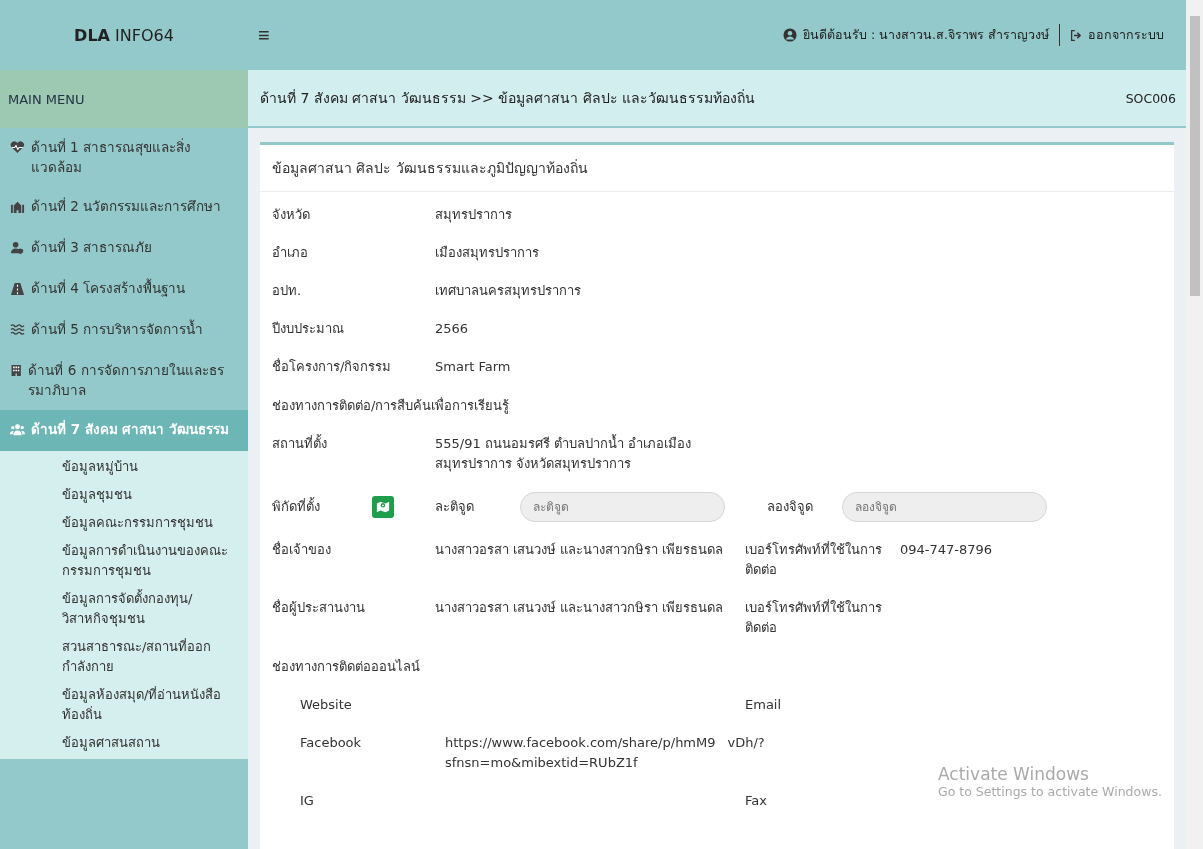  What do you see at coordinates (508, 291) in the screenshot?
I see `field-value: เทศบาลนครสมุทรปราการ` at bounding box center [508, 291].